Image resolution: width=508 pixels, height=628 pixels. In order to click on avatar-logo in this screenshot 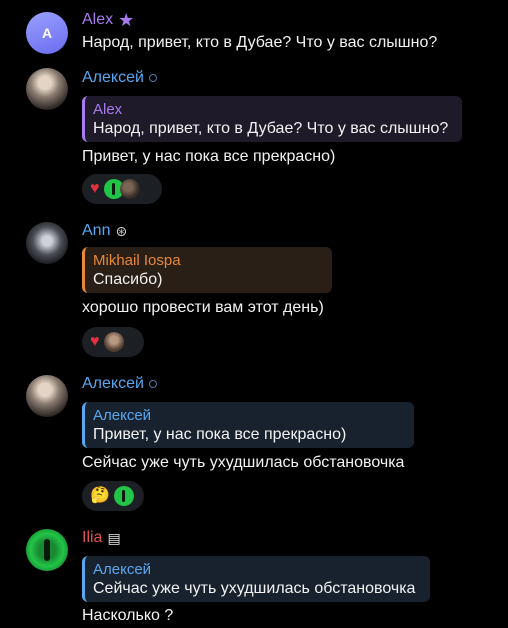, I will do `click(47, 550)`.